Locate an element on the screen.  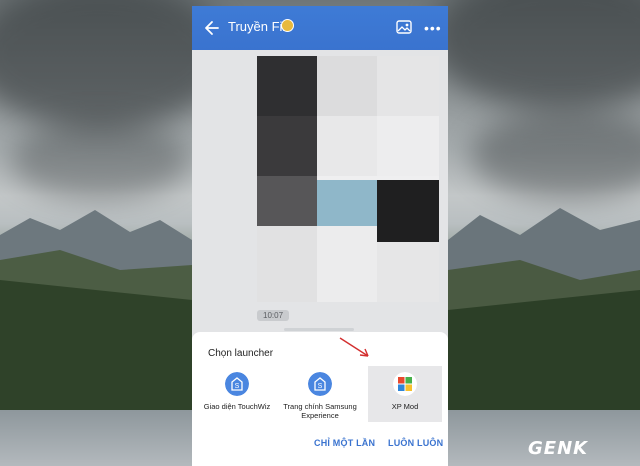
always-button: LUÔN LUÔN is located at coordinates (415, 443).